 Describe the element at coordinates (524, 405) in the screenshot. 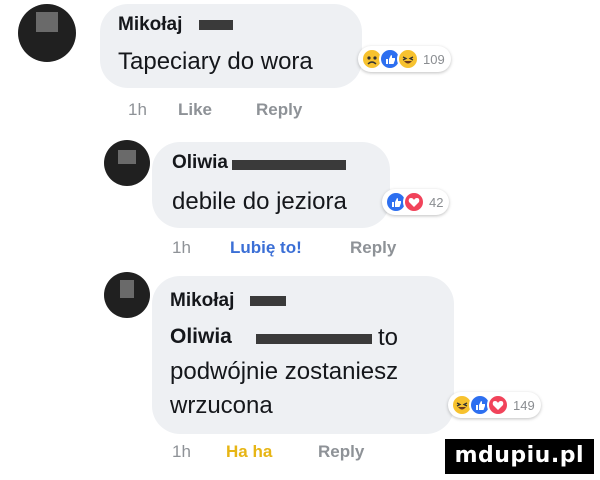

I see `reaction-count: 149` at that location.